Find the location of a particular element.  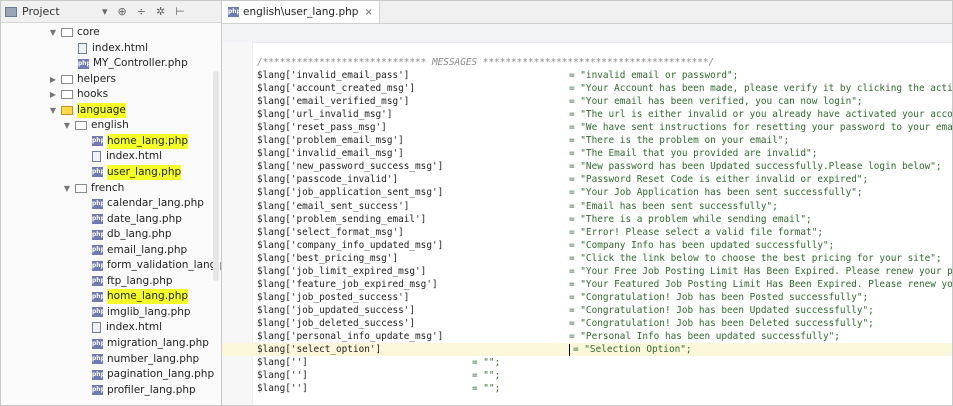

tree-item: php email_lang.php is located at coordinates (139, 250).